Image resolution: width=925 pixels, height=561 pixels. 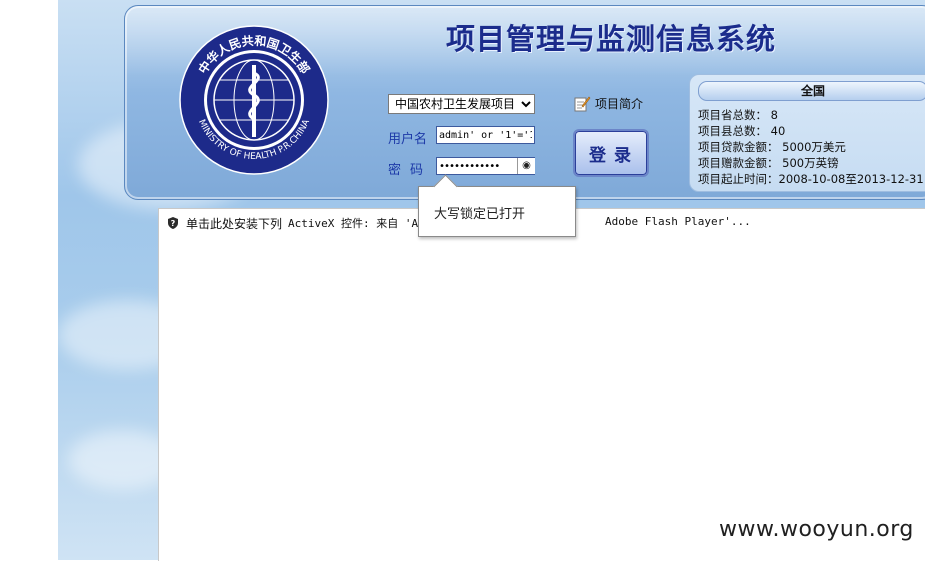 What do you see at coordinates (410, 170) in the screenshot?
I see `password-label: 密码` at bounding box center [410, 170].